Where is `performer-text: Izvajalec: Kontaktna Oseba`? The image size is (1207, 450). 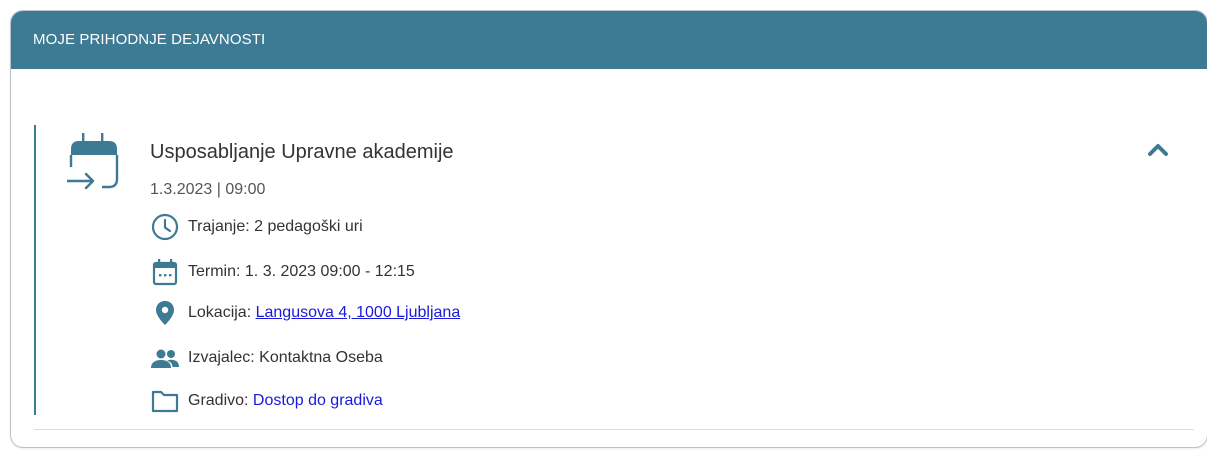 performer-text: Izvajalec: Kontaktna Oseba is located at coordinates (285, 357).